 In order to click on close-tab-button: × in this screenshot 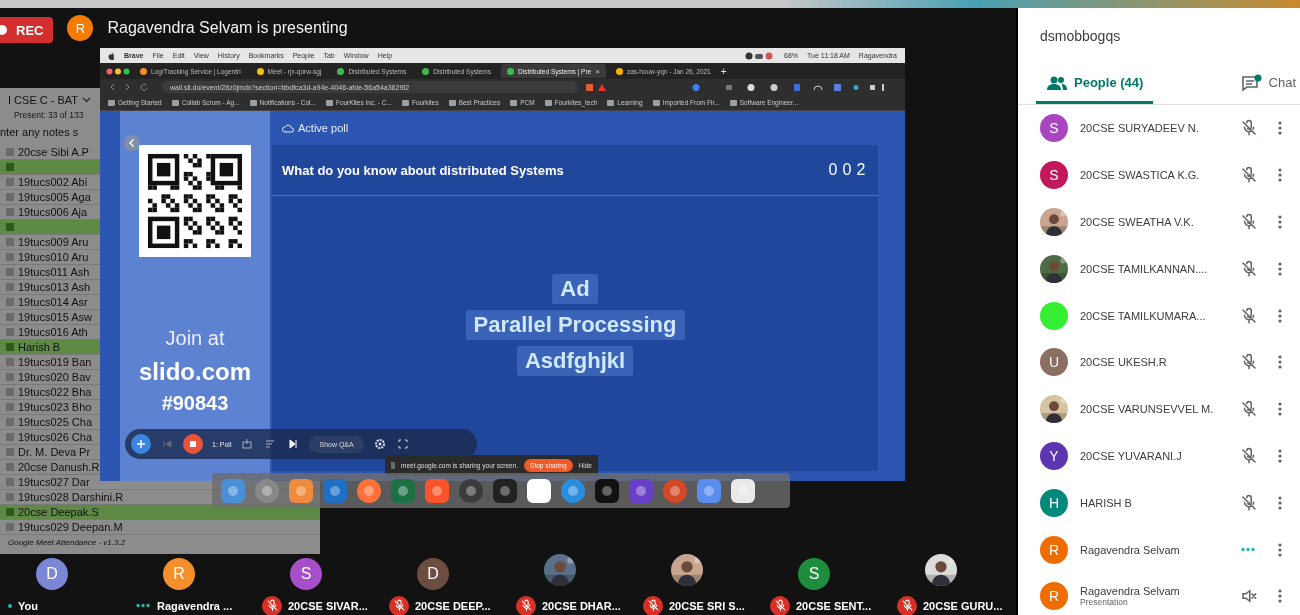, I will do `click(597, 71)`.